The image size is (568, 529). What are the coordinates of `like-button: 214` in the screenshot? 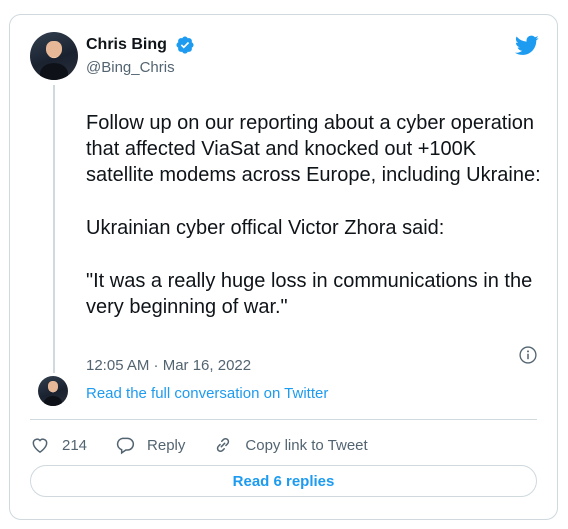 It's located at (58, 445).